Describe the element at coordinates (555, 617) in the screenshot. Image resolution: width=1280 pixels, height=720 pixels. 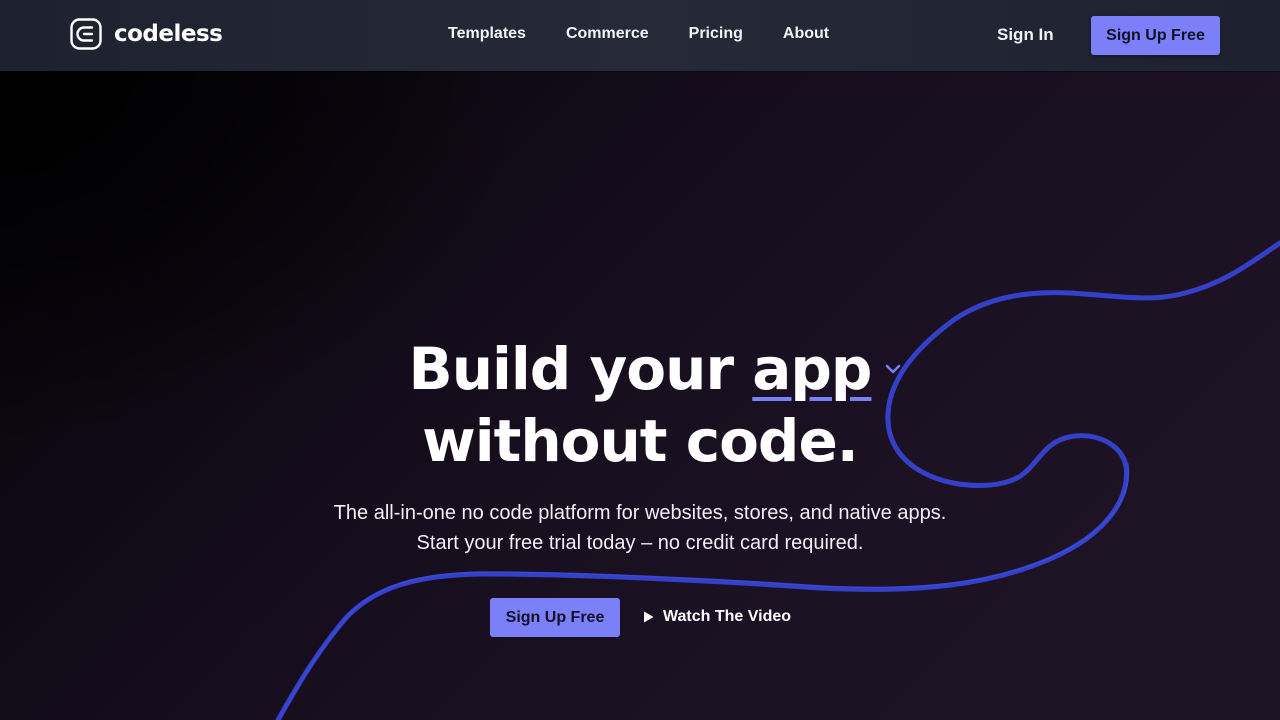
I see `hero-sign-up-button: Sign Up Free` at that location.